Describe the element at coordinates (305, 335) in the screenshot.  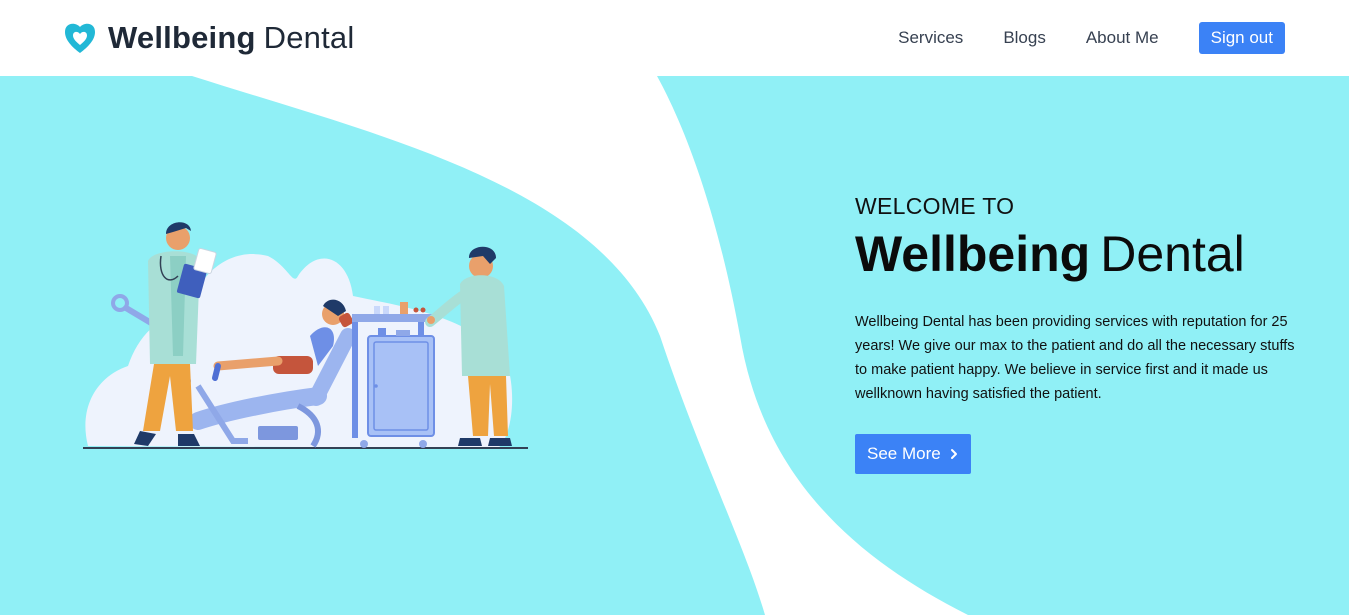
I see `dental-clinic-illustration` at that location.